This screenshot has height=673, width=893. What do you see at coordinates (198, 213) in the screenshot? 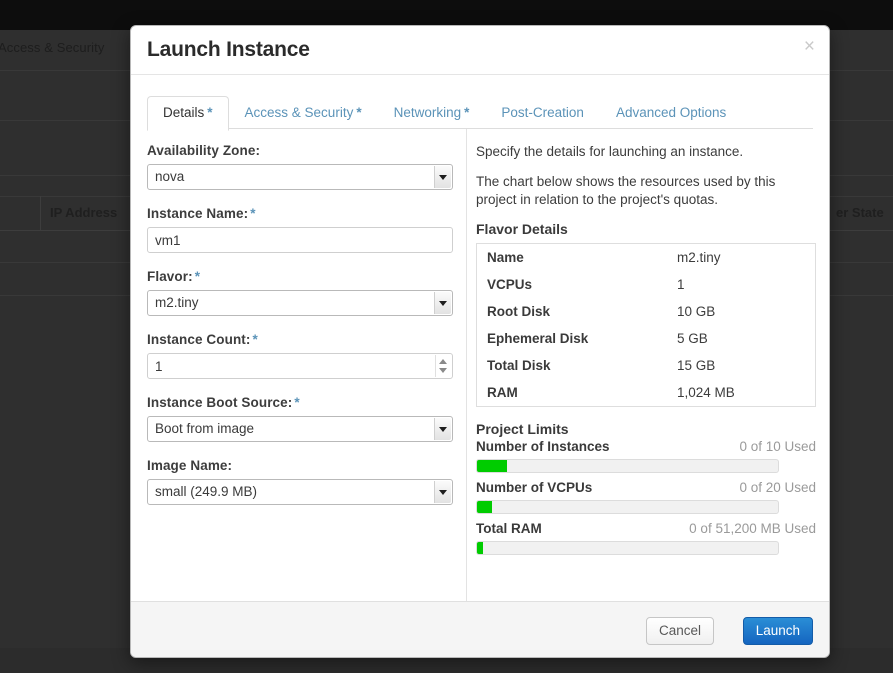
I see `instance-name-label-text: Instance Name:` at bounding box center [198, 213].